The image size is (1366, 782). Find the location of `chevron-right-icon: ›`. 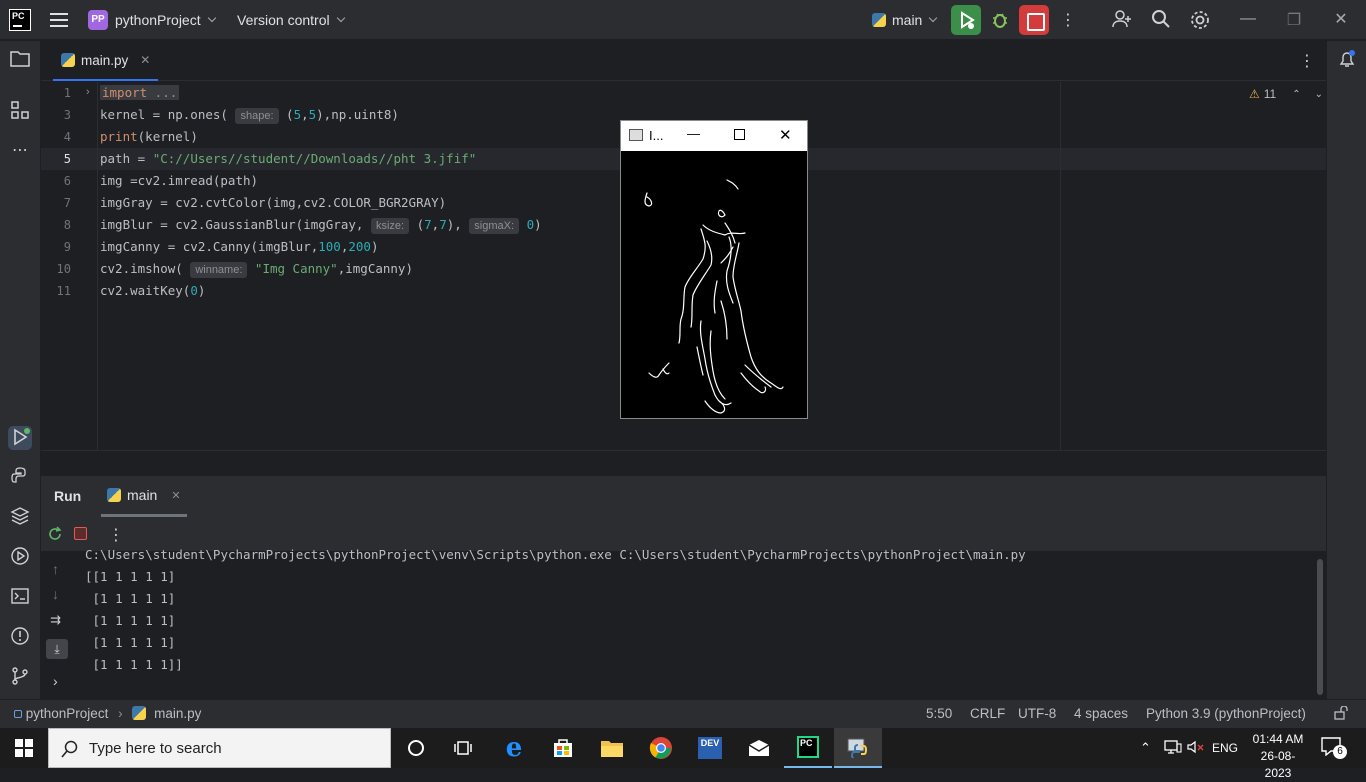

chevron-right-icon: › is located at coordinates (55, 681).